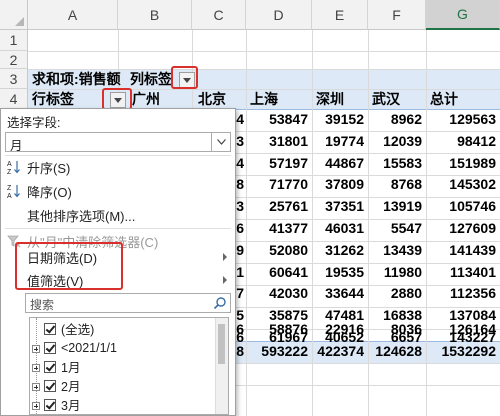 The width and height of the screenshot is (500, 416). Describe the element at coordinates (461, 228) in the screenshot. I see `pivot-data-cell: 127609` at that location.